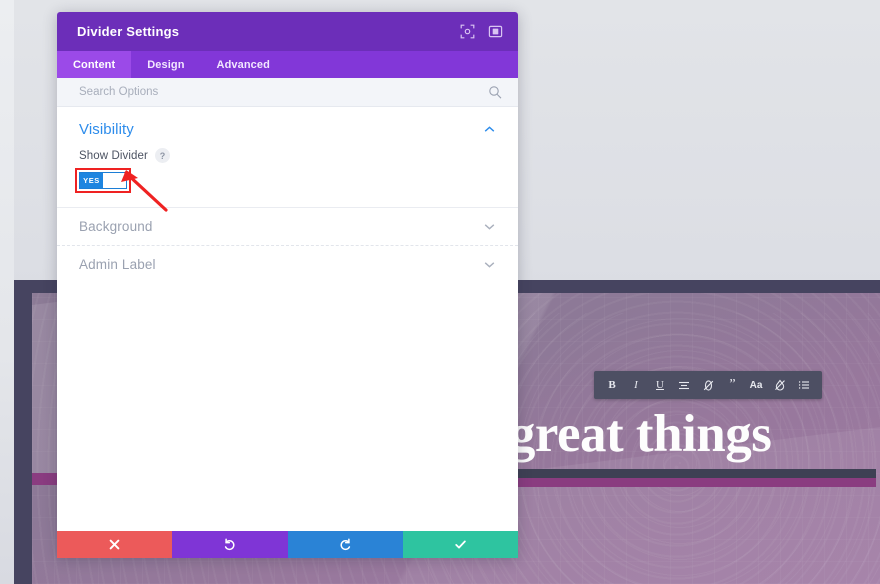 This screenshot has width=880, height=584. Describe the element at coordinates (612, 385) in the screenshot. I see `bold-button: B` at that location.